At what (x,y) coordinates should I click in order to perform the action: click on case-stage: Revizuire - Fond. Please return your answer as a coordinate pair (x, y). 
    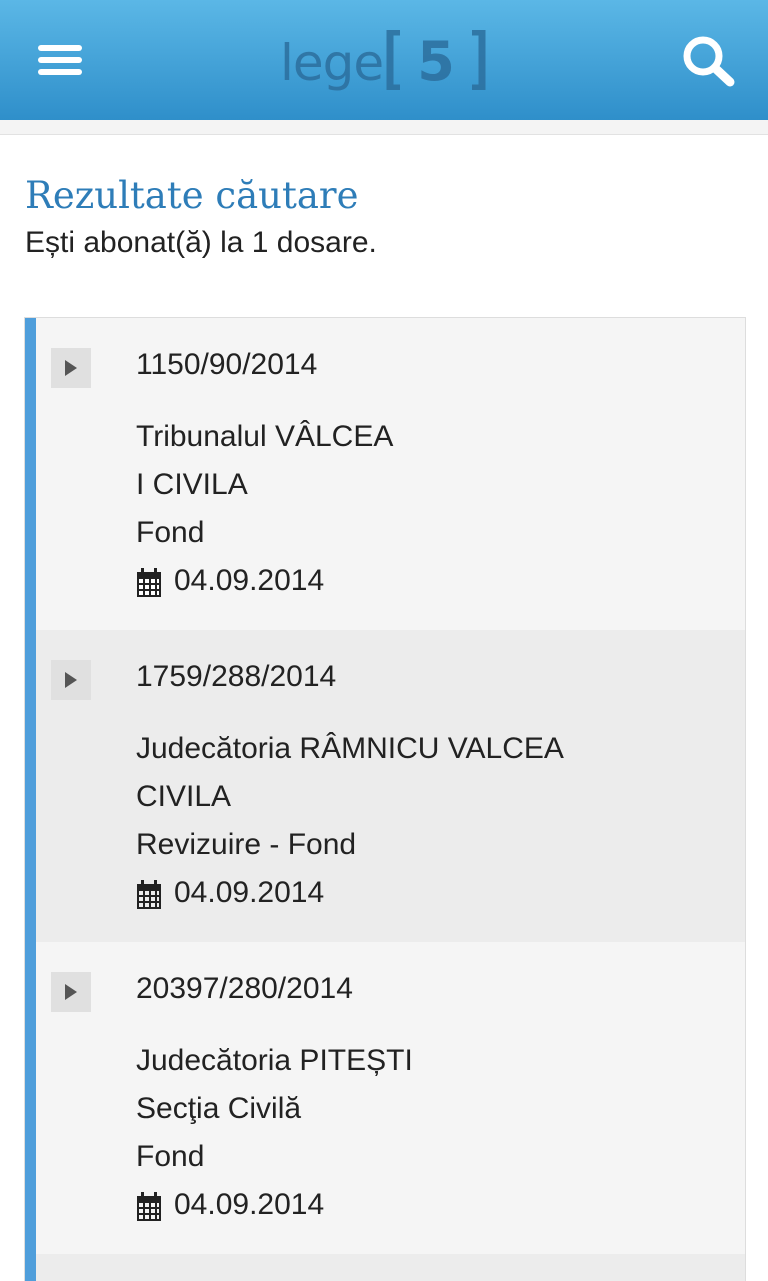
    Looking at the image, I should click on (246, 844).